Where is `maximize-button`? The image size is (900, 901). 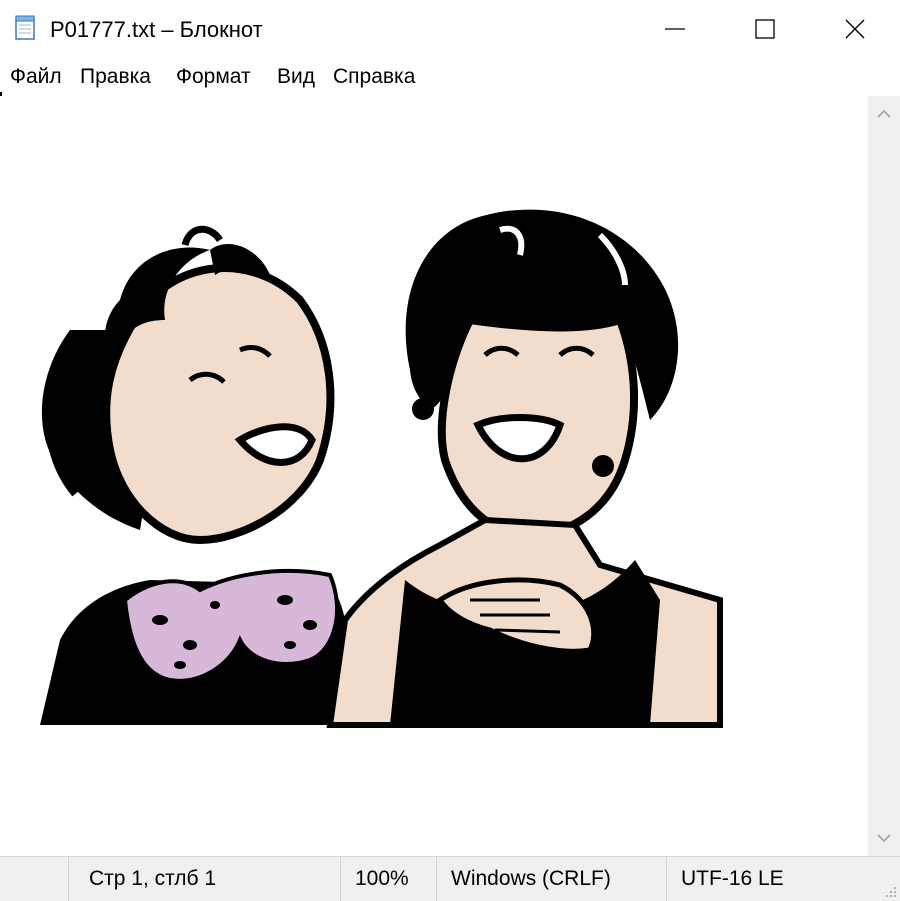 maximize-button is located at coordinates (765, 29).